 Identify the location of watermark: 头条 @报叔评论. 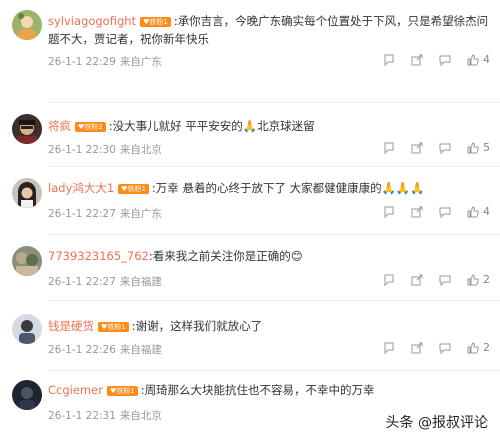
(436, 422).